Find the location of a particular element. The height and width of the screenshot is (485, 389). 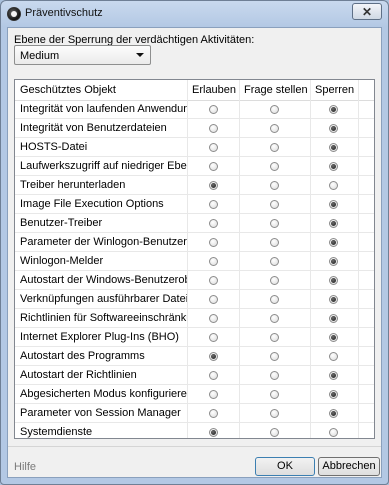

protected-object-label: Internet Explorer Plug-Ins (BHO) is located at coordinates (101, 337).